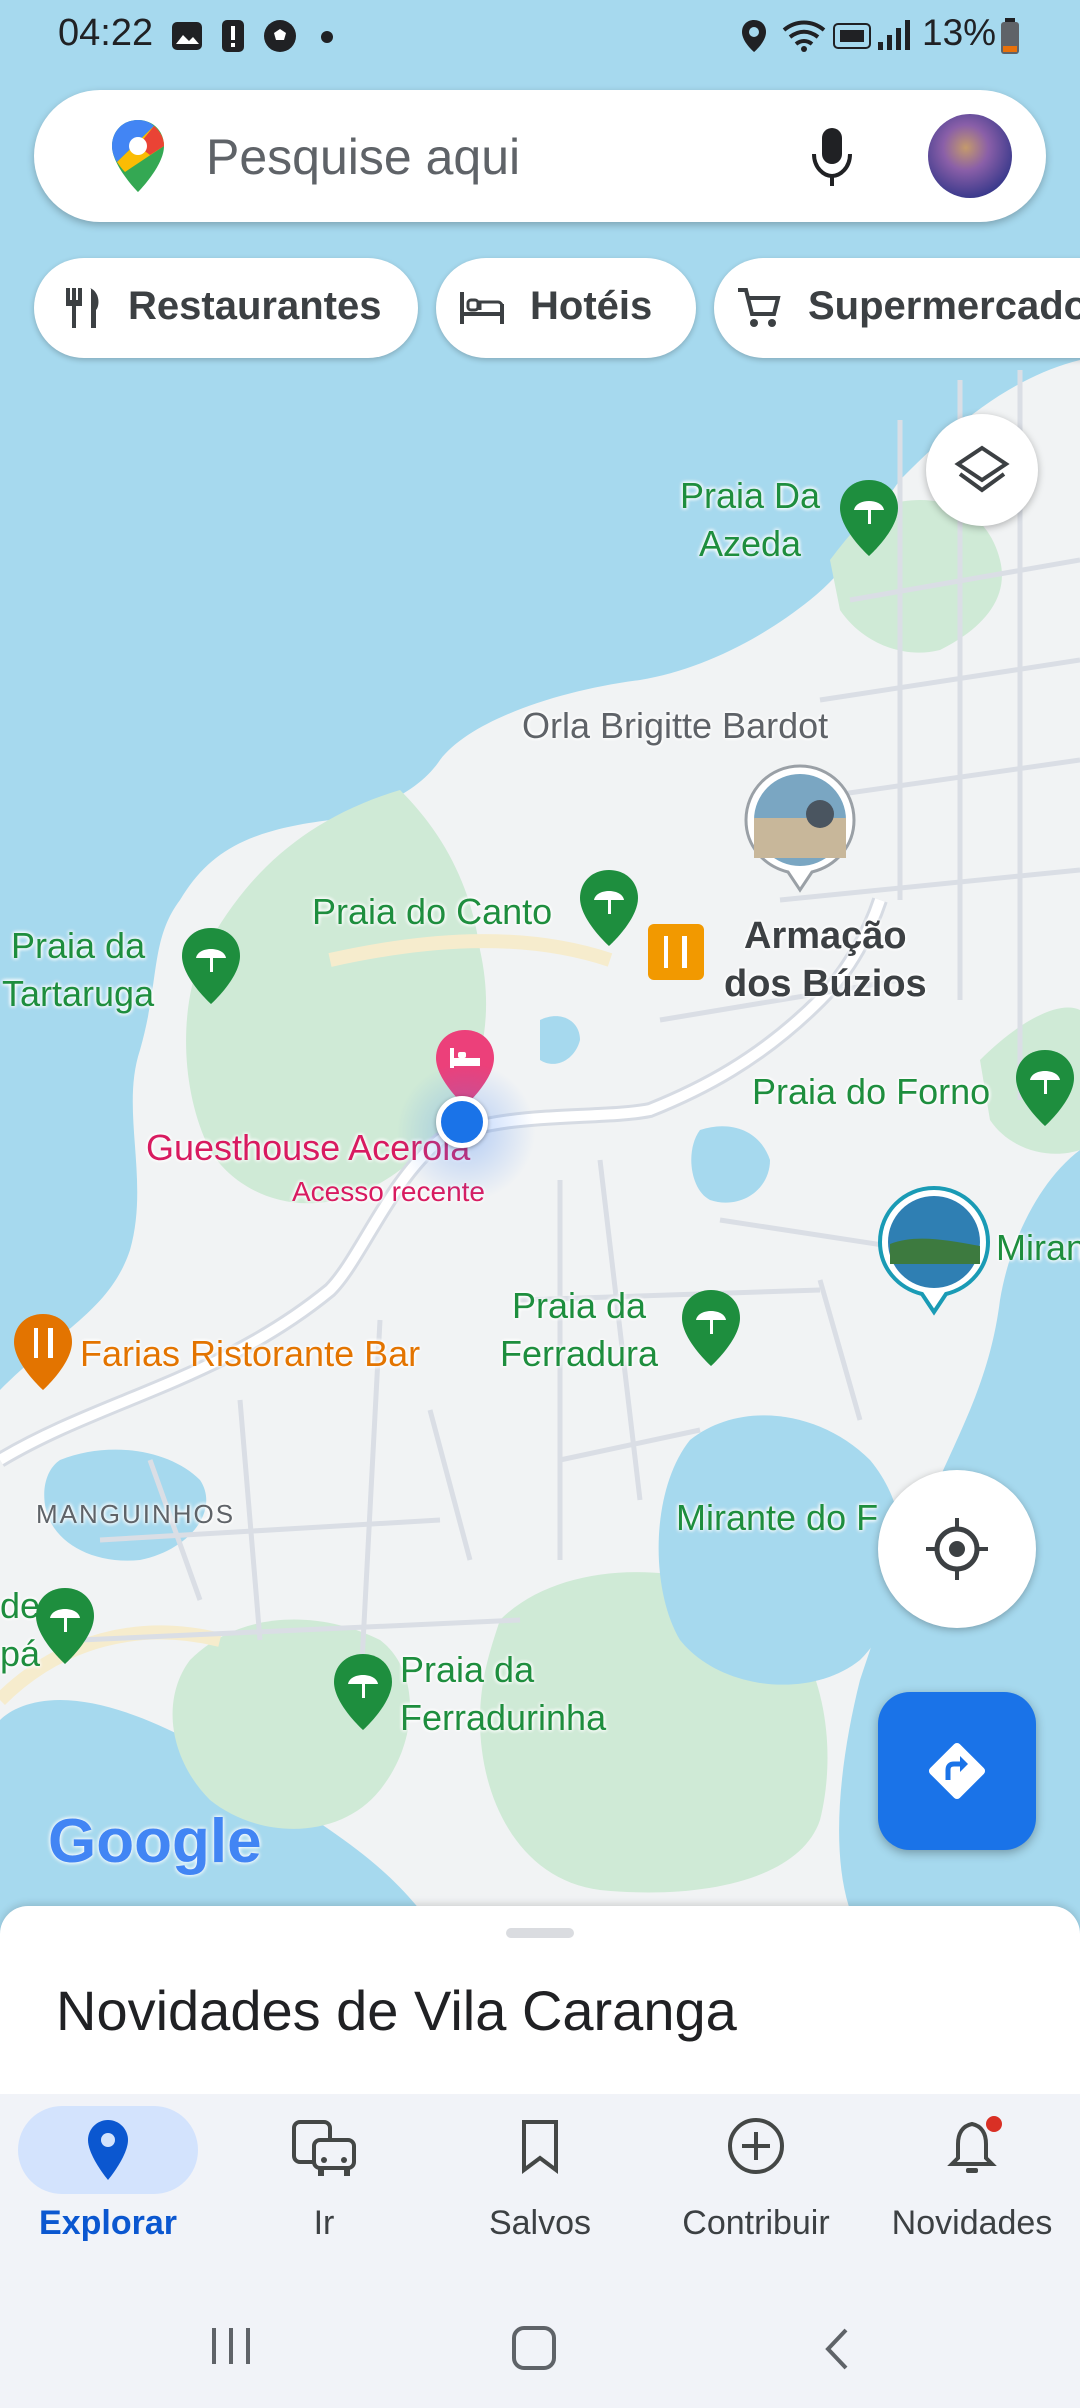 This screenshot has height=2408, width=1080. What do you see at coordinates (974, 2144) in the screenshot?
I see `bell-icon` at bounding box center [974, 2144].